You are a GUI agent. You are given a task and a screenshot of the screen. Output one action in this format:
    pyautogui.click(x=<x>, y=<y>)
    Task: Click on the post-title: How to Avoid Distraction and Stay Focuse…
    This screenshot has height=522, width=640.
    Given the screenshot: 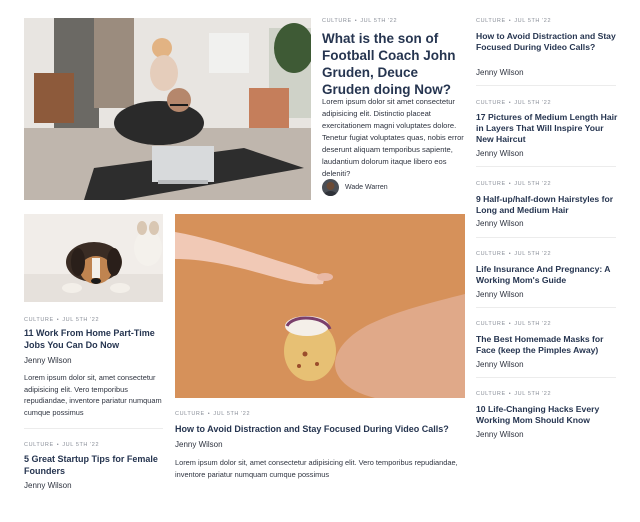 What is the action you would take?
    pyautogui.click(x=322, y=430)
    